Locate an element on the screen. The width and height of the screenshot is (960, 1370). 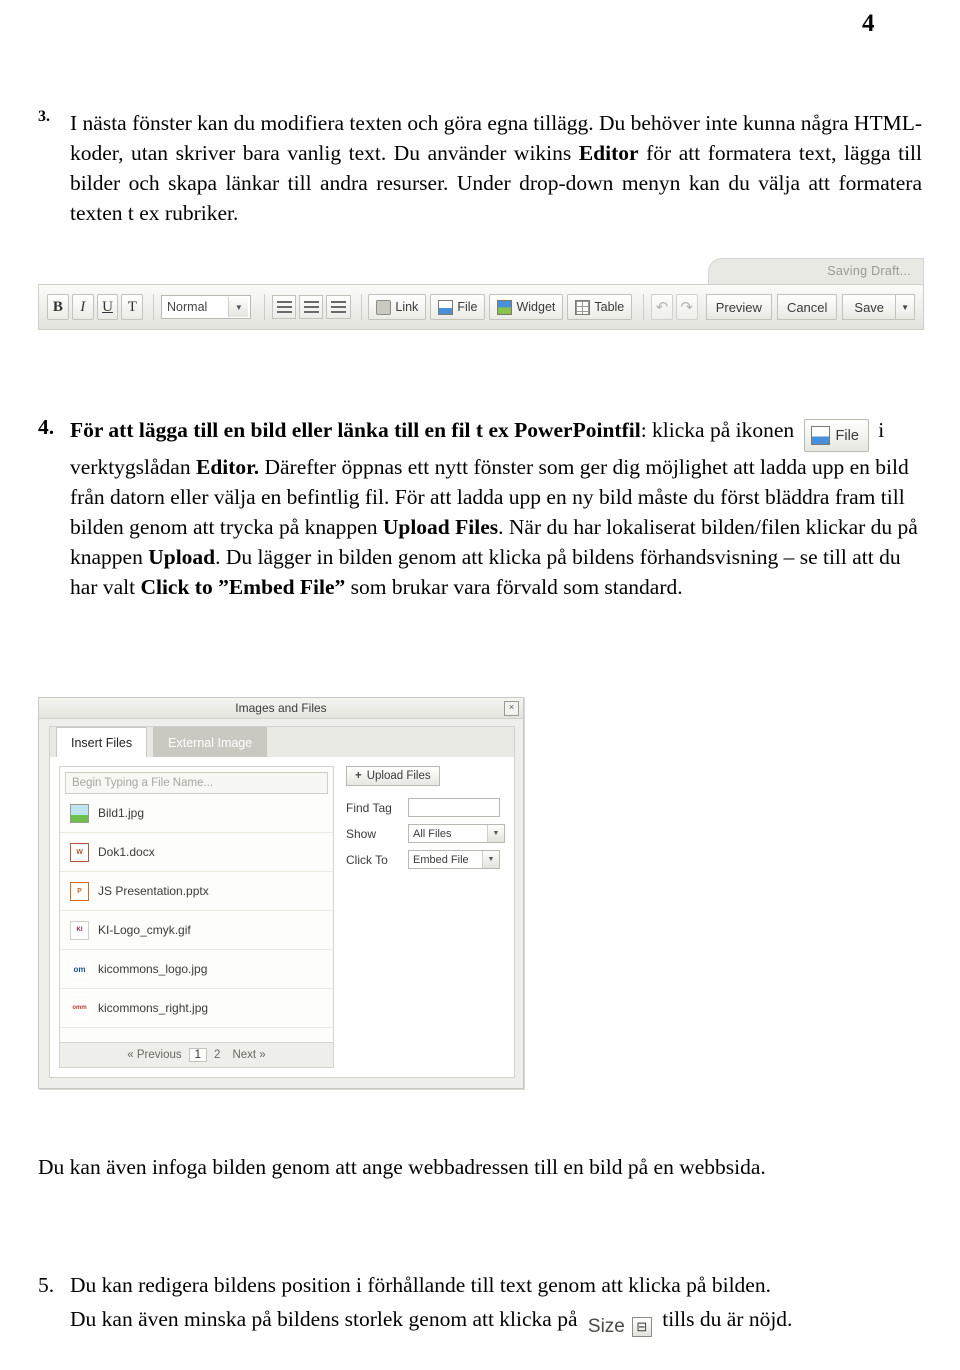
show-row: Show All Files ▼ is located at coordinates (425, 833).